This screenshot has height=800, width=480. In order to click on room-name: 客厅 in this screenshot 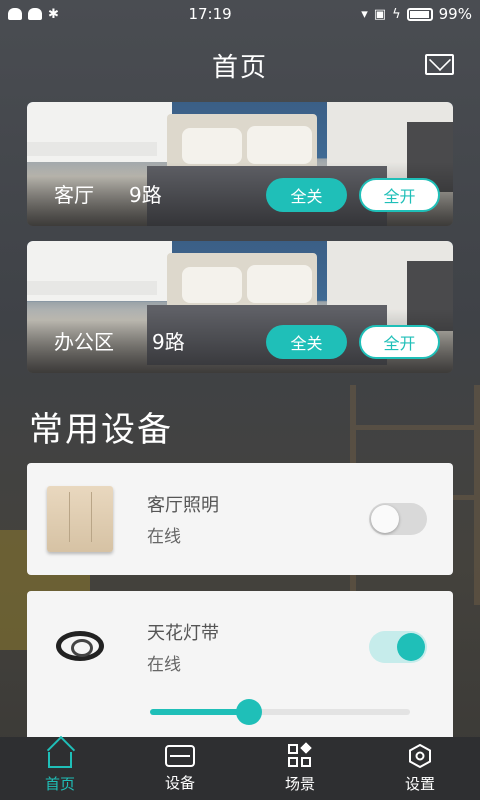, I will do `click(74, 195)`.